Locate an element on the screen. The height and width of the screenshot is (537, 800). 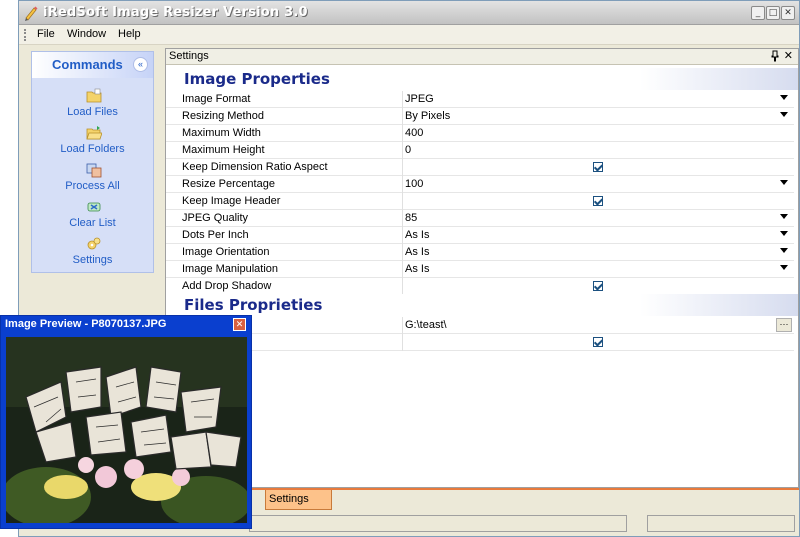
property-row: JPEG Quality 85 is located at coordinates (480, 218).